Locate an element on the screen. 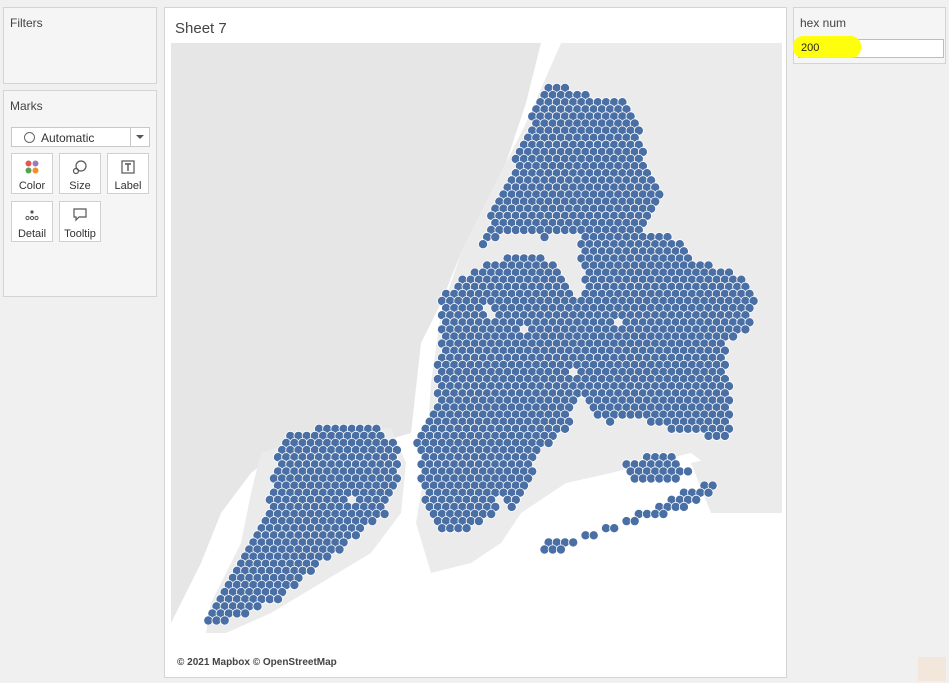 The height and width of the screenshot is (683, 949). label-button: Label is located at coordinates (128, 173).